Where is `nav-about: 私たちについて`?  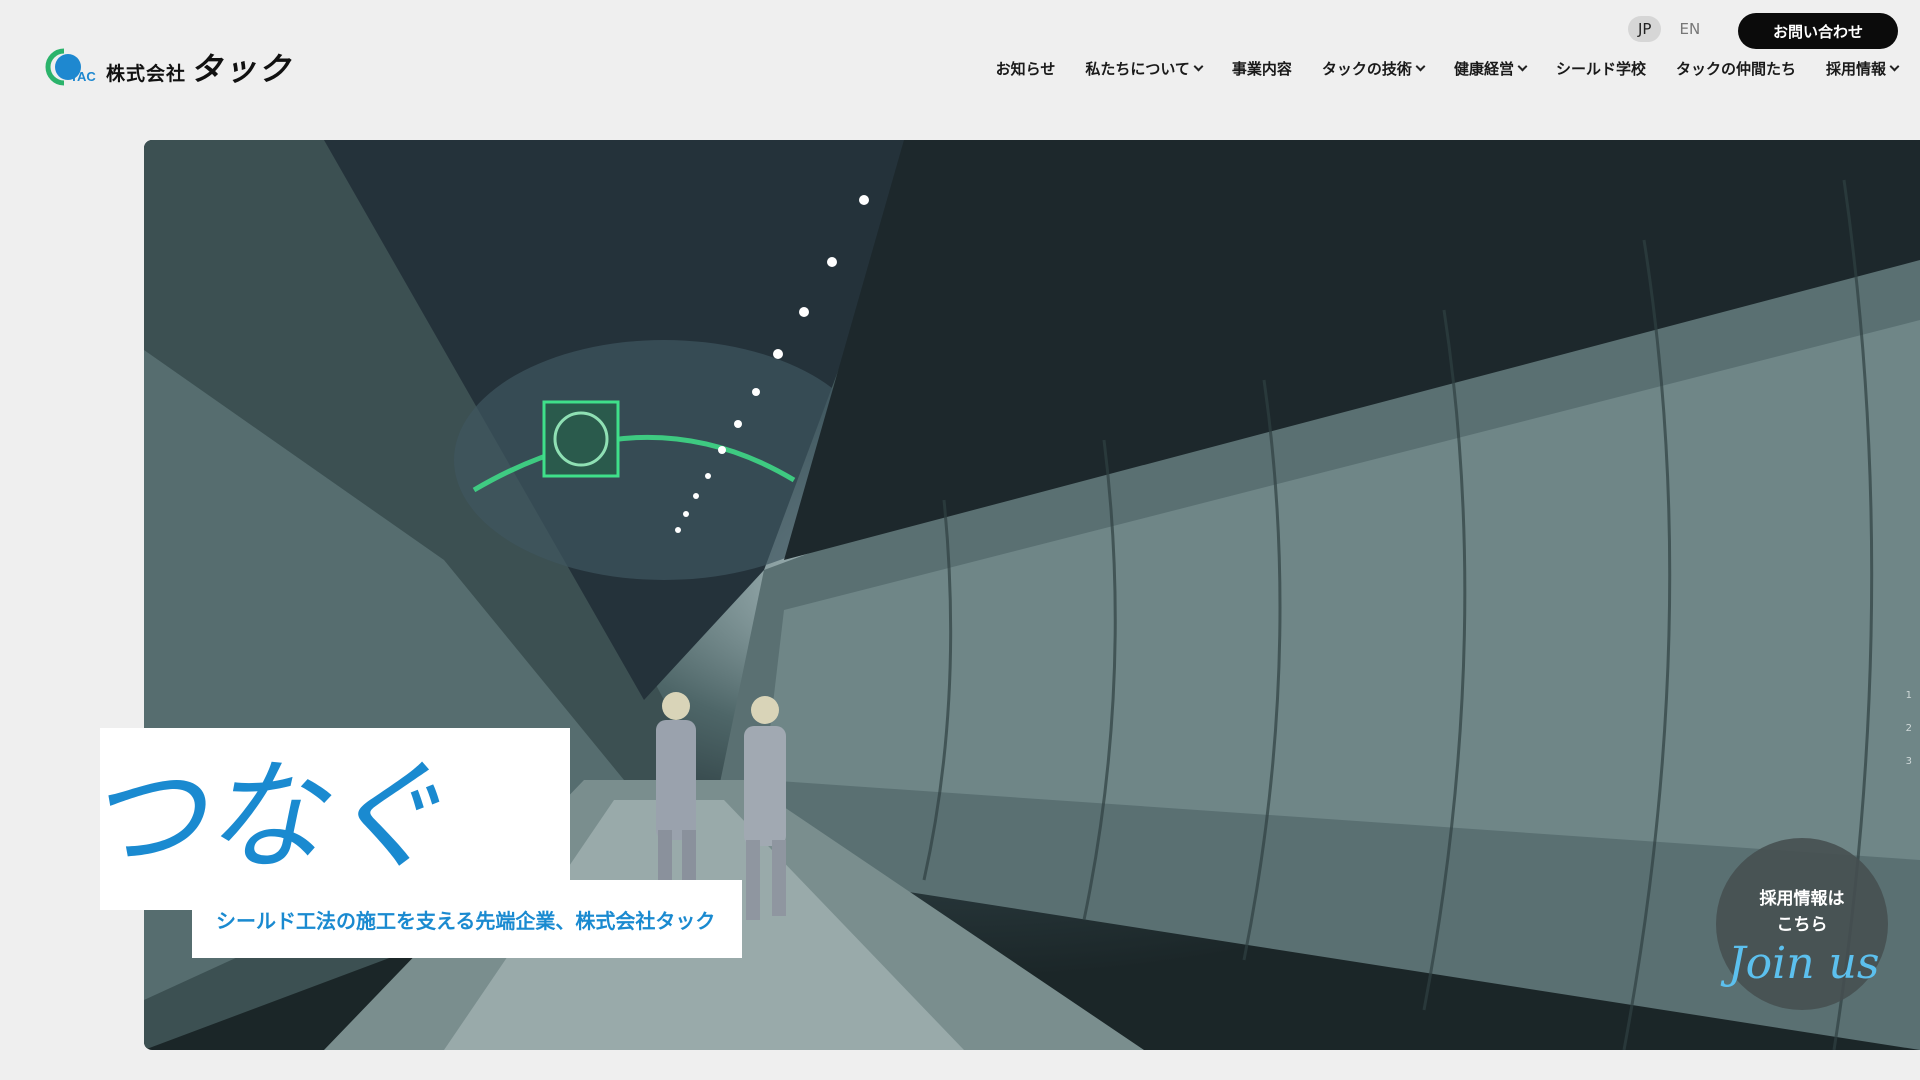 nav-about: 私たちについて is located at coordinates (1144, 68).